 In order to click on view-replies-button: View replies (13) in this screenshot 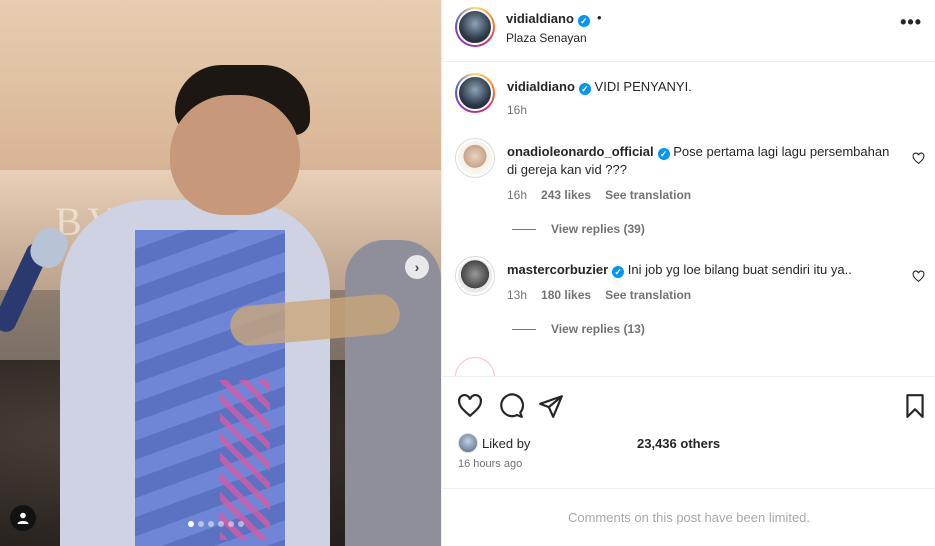, I will do `click(578, 329)`.